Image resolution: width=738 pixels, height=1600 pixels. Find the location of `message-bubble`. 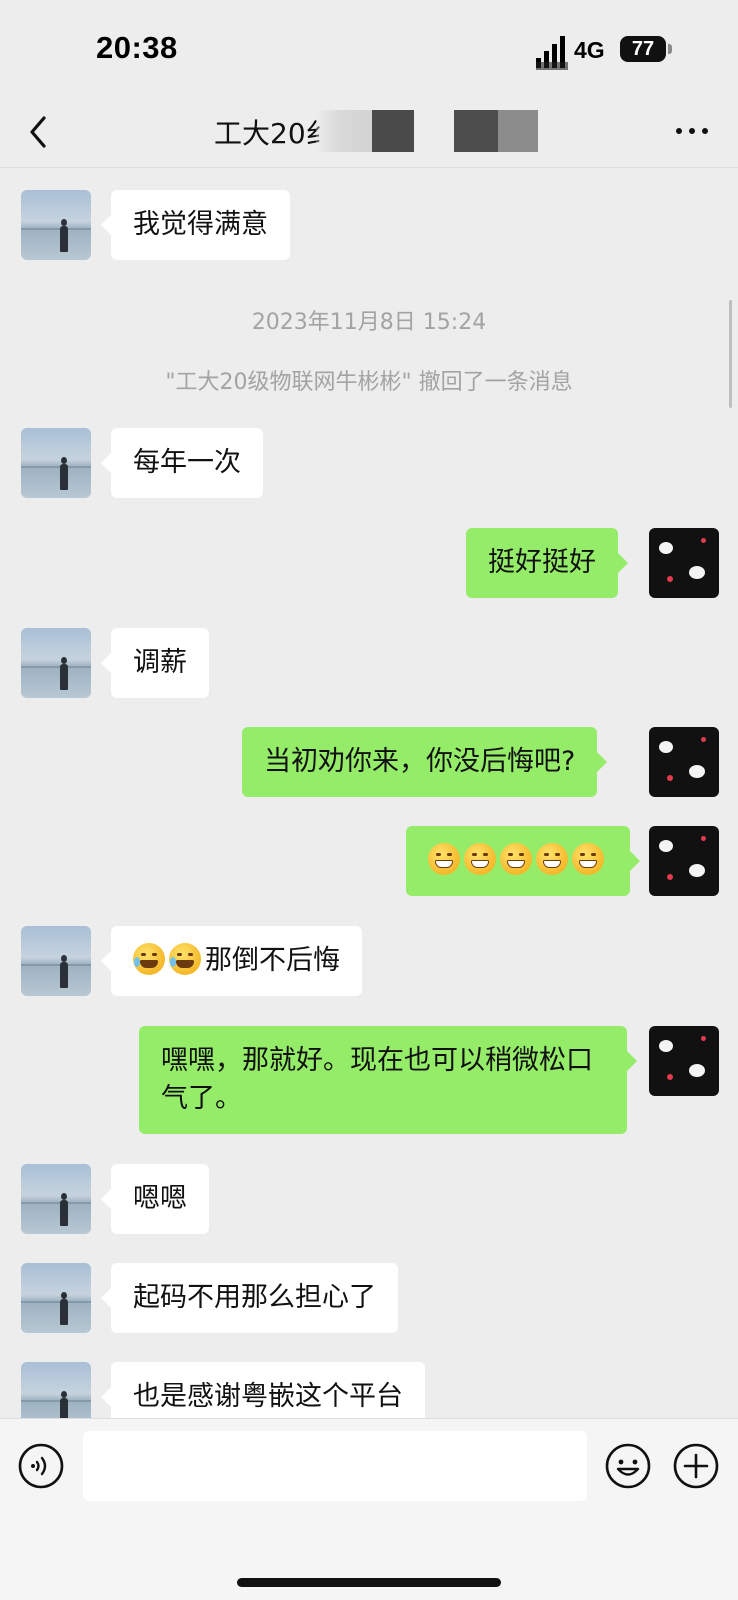

message-bubble is located at coordinates (523, 861).